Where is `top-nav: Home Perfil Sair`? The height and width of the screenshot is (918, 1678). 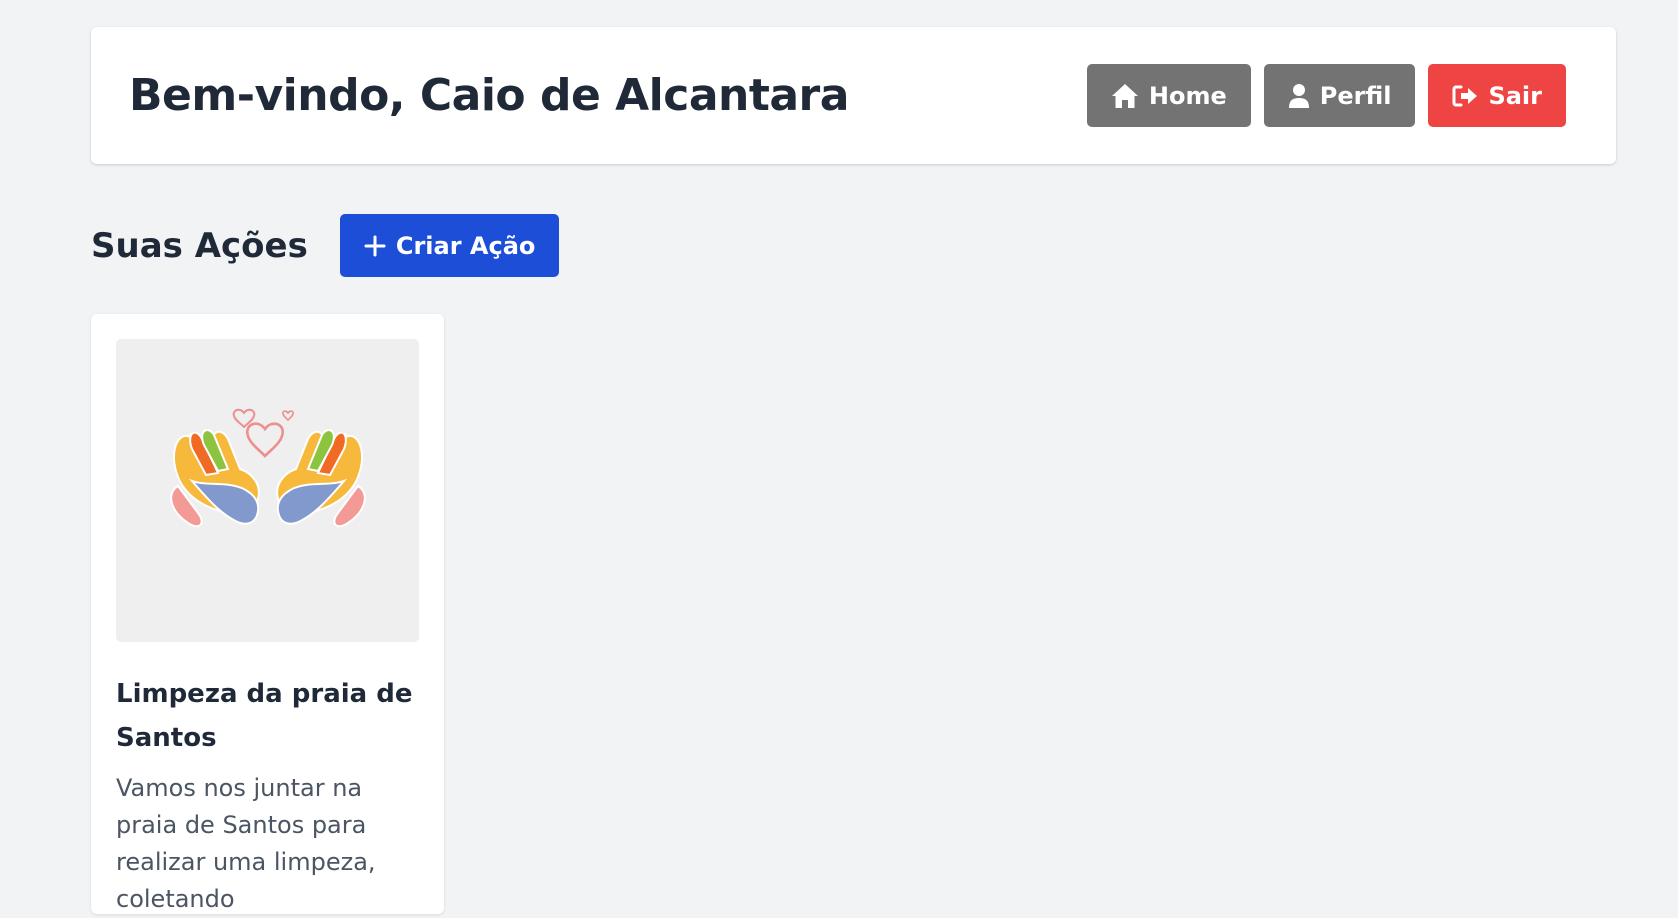
top-nav: Home Perfil Sair is located at coordinates (1326, 95).